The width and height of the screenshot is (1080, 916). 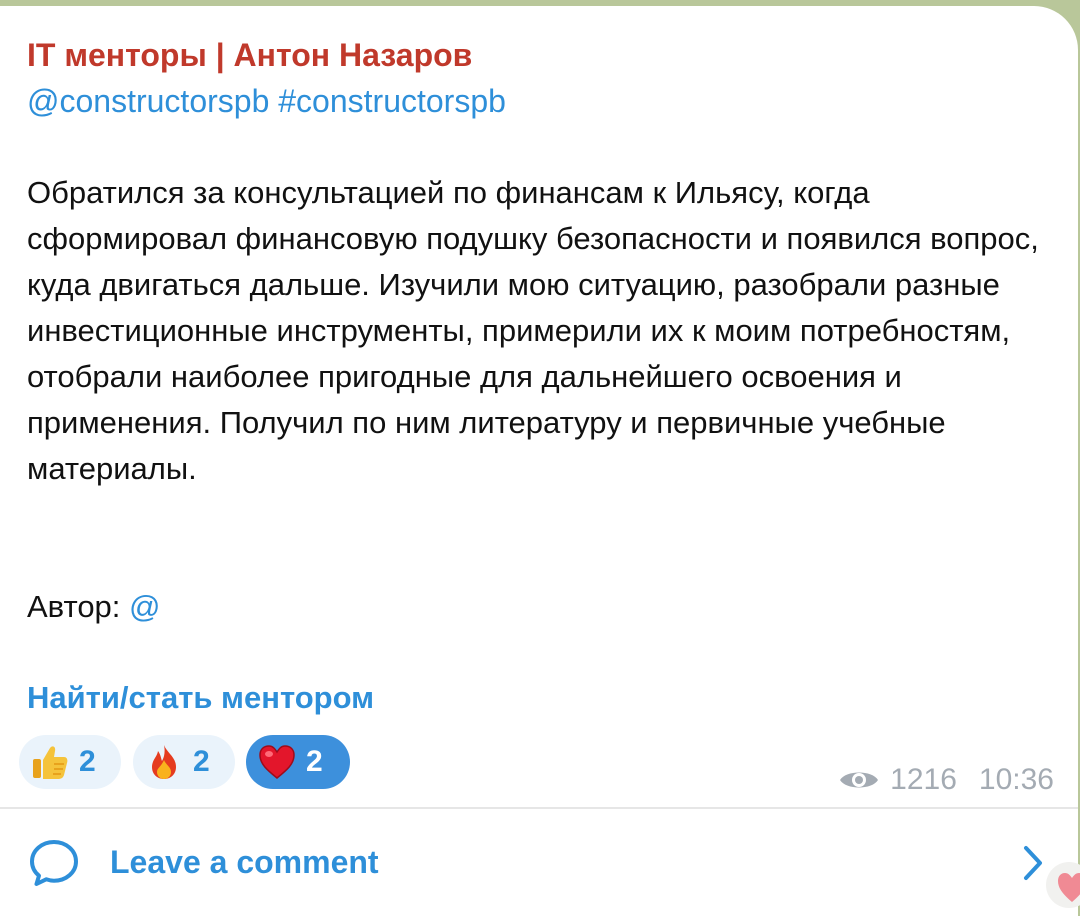 I want to click on chevron-right-icon, so click(x=1033, y=863).